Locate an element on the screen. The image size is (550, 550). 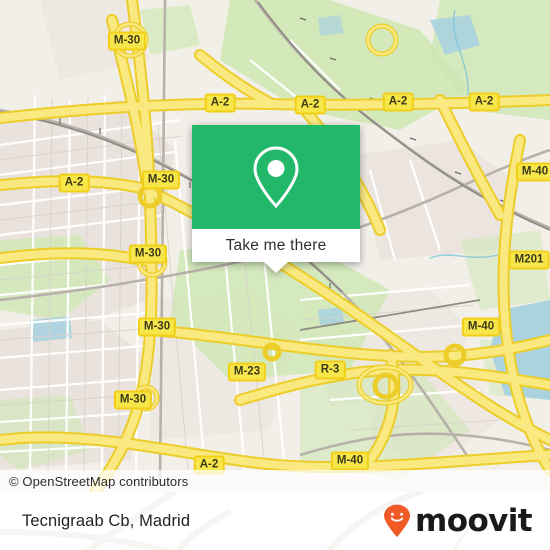
road-shield: M-23 is located at coordinates (247, 372).